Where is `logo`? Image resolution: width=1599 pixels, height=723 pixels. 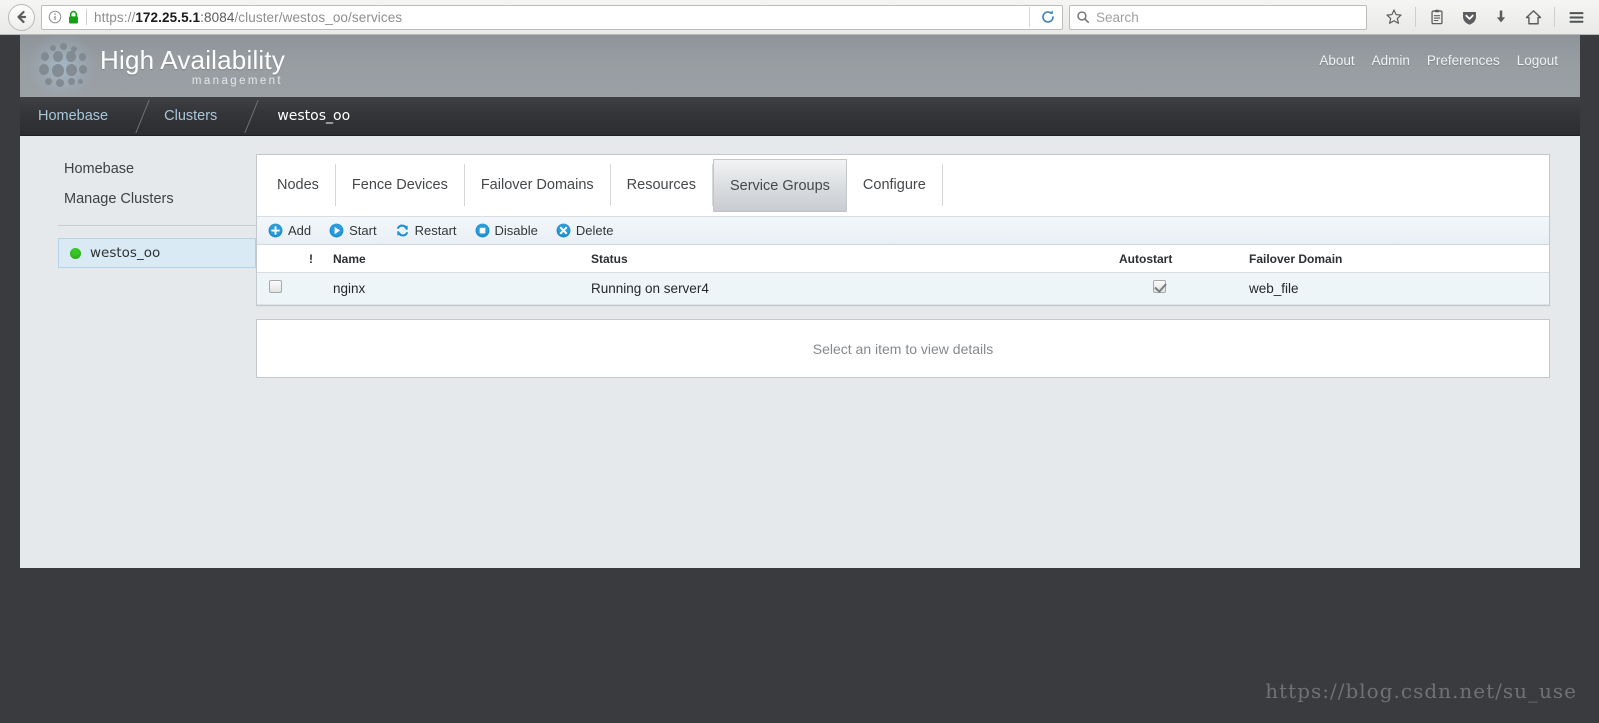 logo is located at coordinates (62, 66).